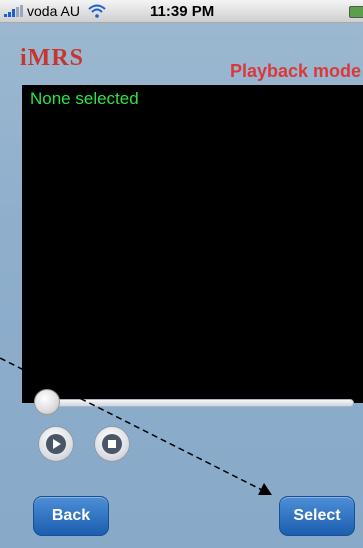  I want to click on play-button, so click(56, 444).